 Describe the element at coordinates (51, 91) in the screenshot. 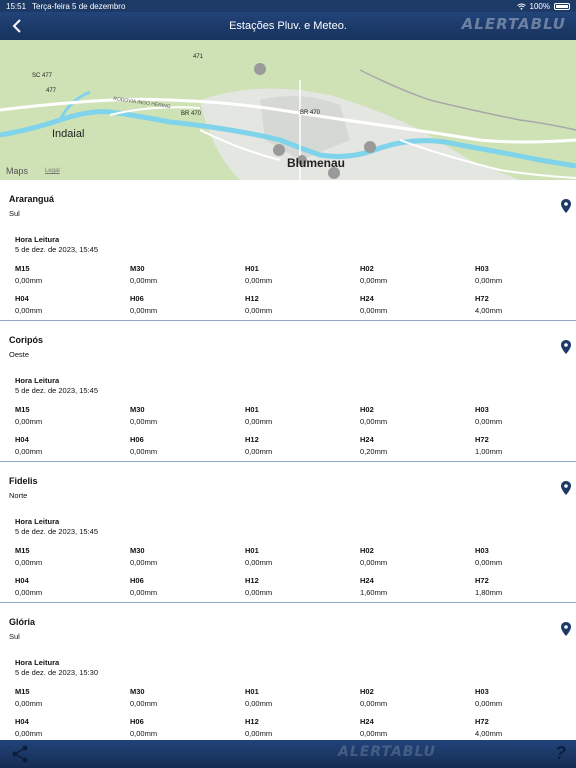

I see `map-shield: 477` at that location.